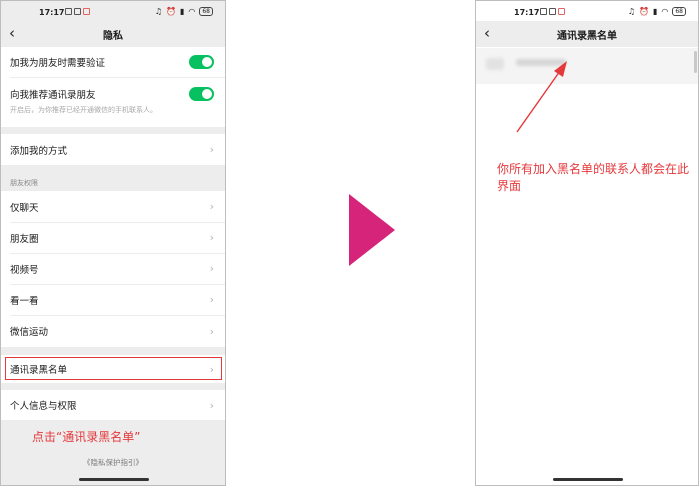 This screenshot has width=699, height=486. I want to click on personal-info-row: 个人信息与权限 ›, so click(113, 405).